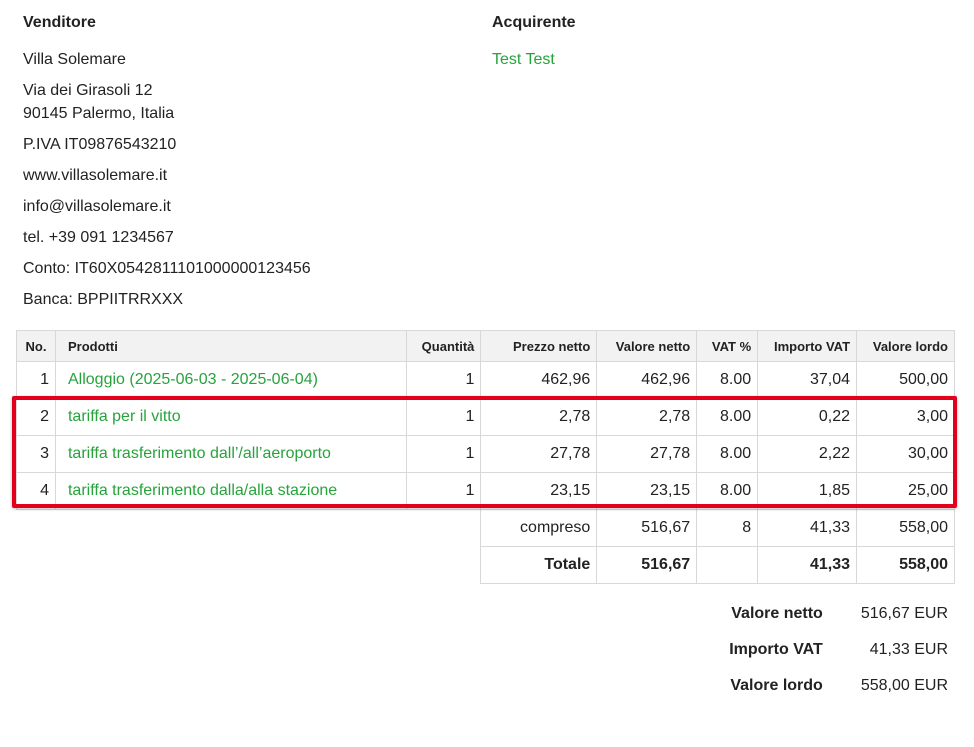 This screenshot has height=747, width=974. What do you see at coordinates (904, 685) in the screenshot?
I see `summary-gross-value: 558,00 EUR` at bounding box center [904, 685].